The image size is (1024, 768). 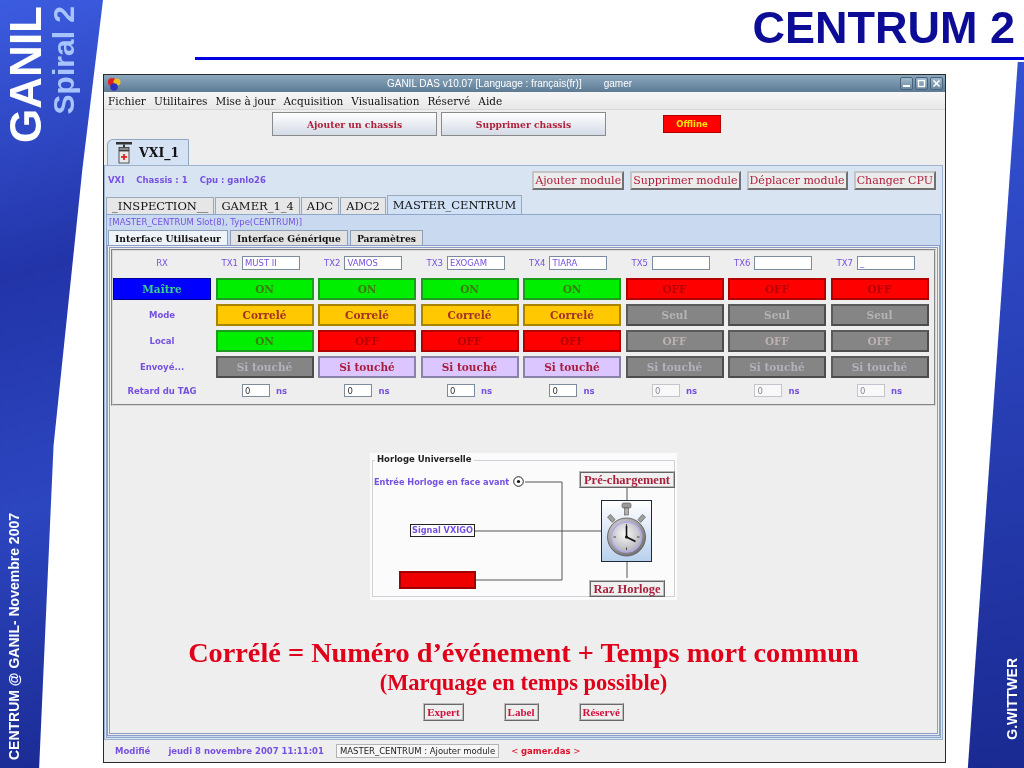 What do you see at coordinates (906, 83) in the screenshot?
I see `minimize-button` at bounding box center [906, 83].